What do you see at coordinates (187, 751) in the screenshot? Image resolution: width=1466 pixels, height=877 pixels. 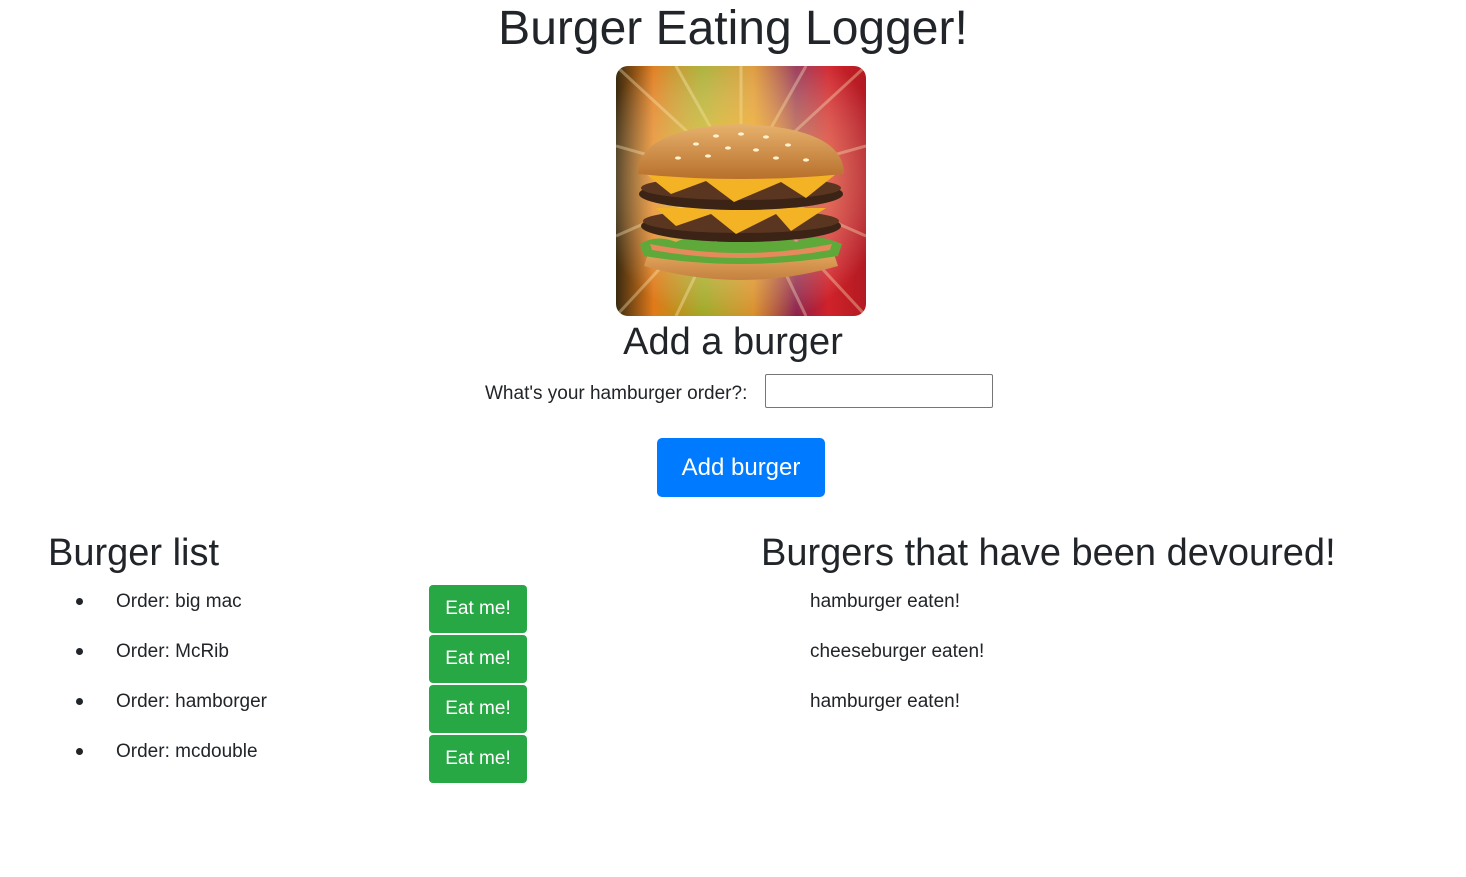 I see `burger-order-text: Order: mcdouble` at bounding box center [187, 751].